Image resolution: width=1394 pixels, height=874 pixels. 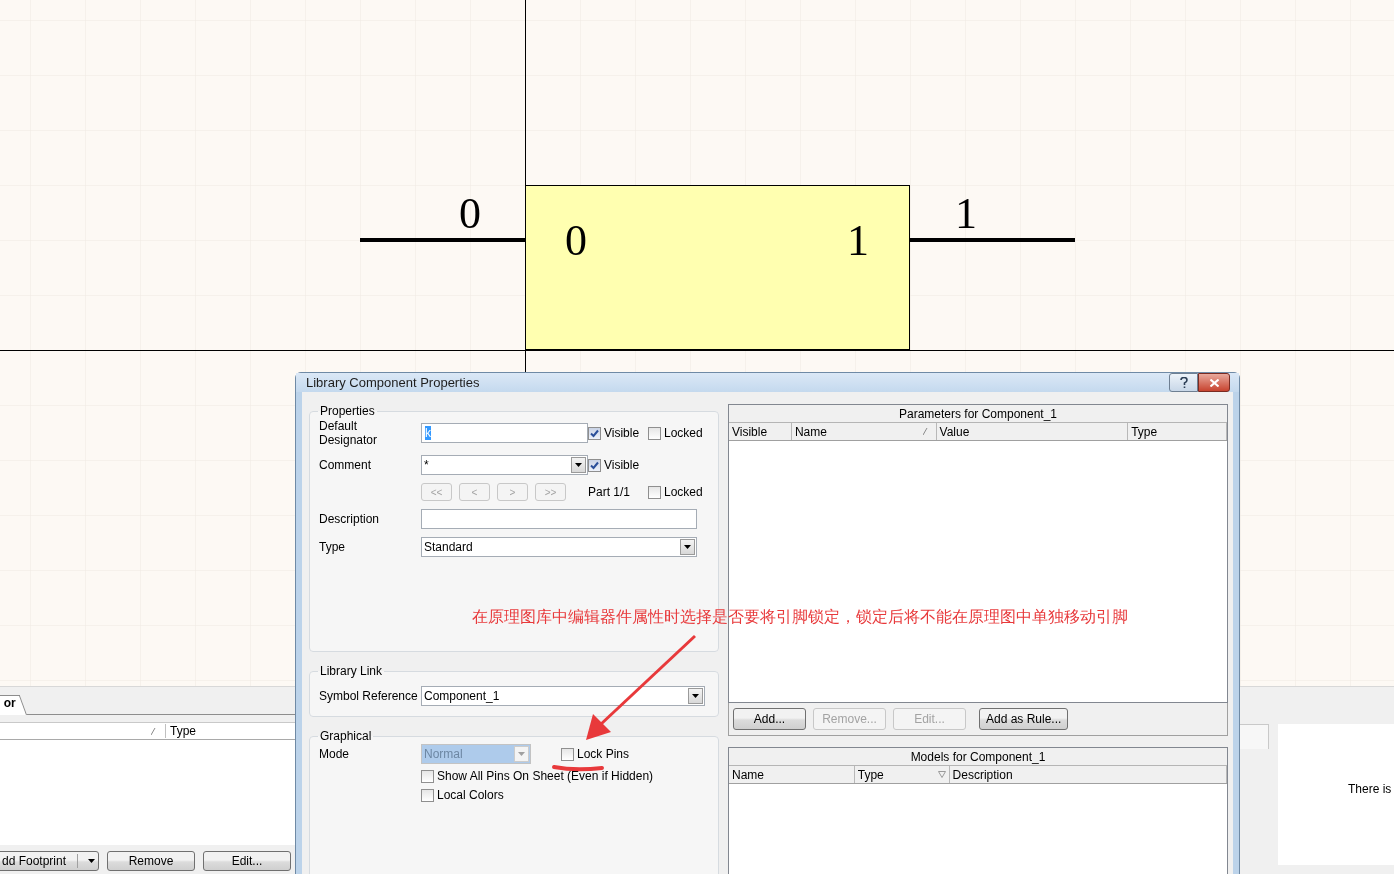 I want to click on filter-icon, so click(x=941, y=774).